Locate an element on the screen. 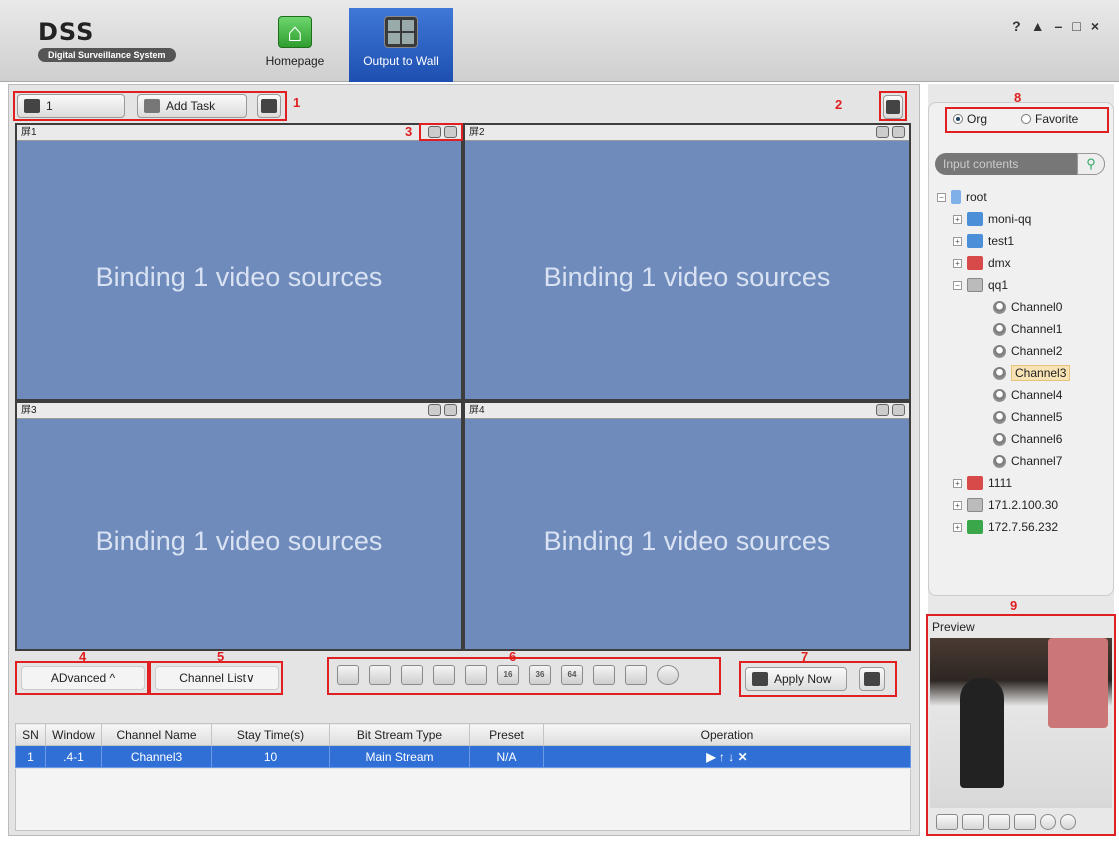 Image resolution: width=1119 pixels, height=842 pixels. save-button is located at coordinates (269, 106).